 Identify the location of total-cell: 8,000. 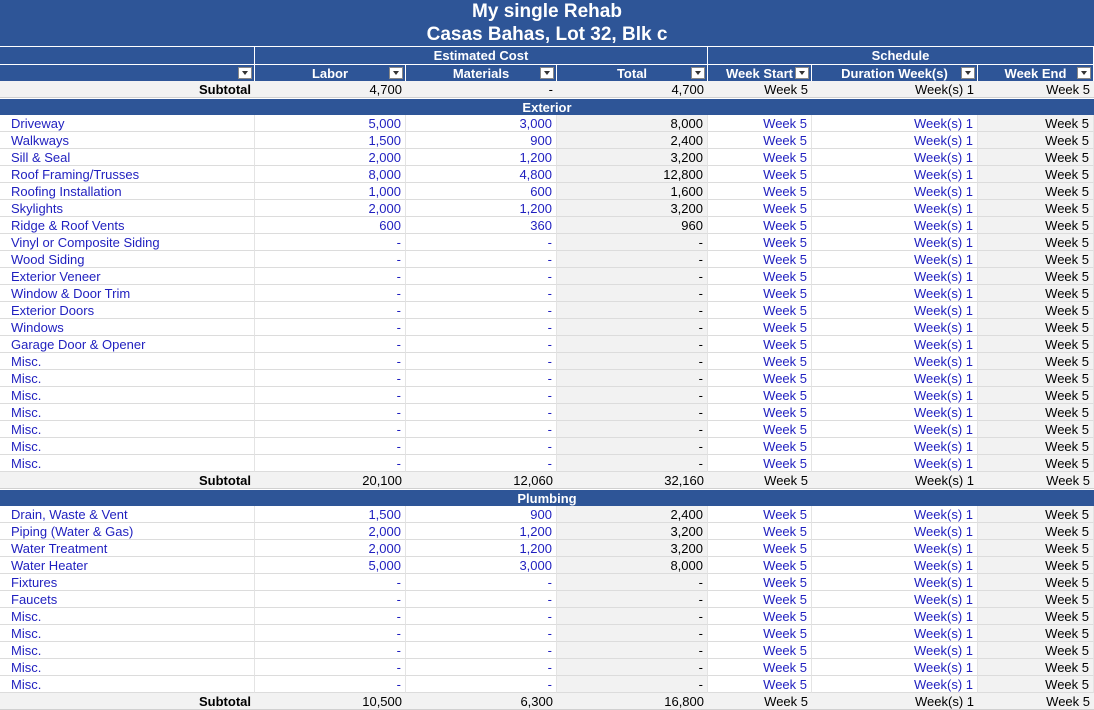
(632, 123).